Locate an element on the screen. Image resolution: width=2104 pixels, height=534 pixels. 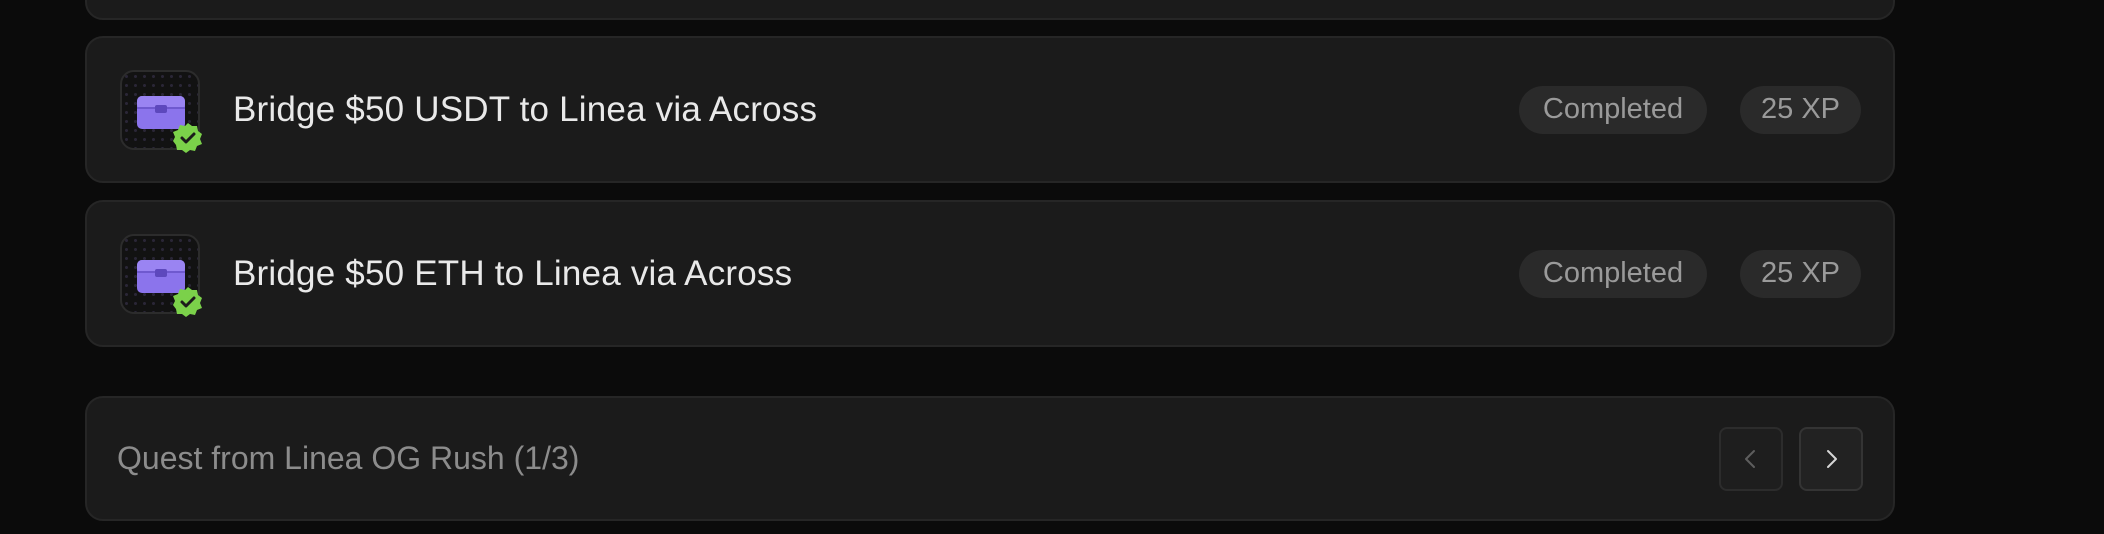
next-page-button is located at coordinates (1831, 458).